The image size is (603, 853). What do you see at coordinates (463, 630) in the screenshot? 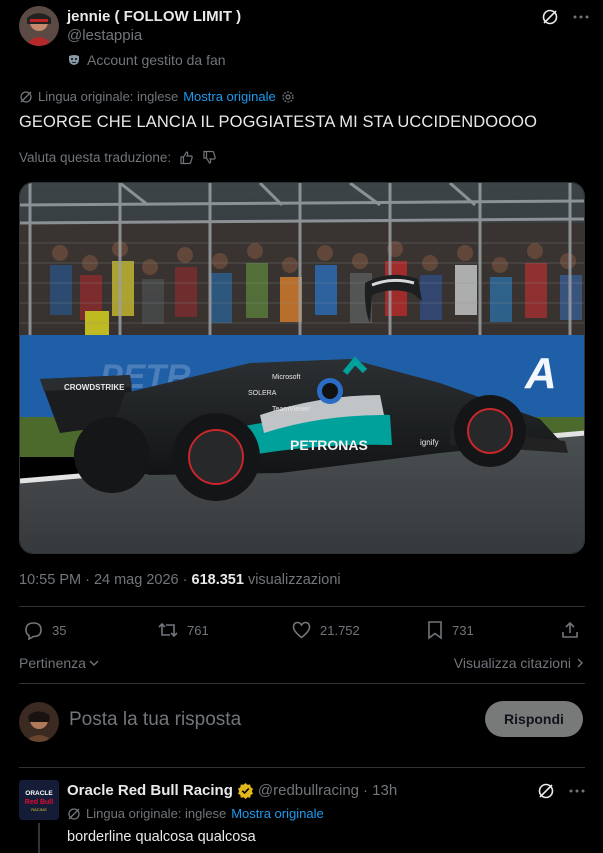
I see `bookmark-count: 731` at bounding box center [463, 630].